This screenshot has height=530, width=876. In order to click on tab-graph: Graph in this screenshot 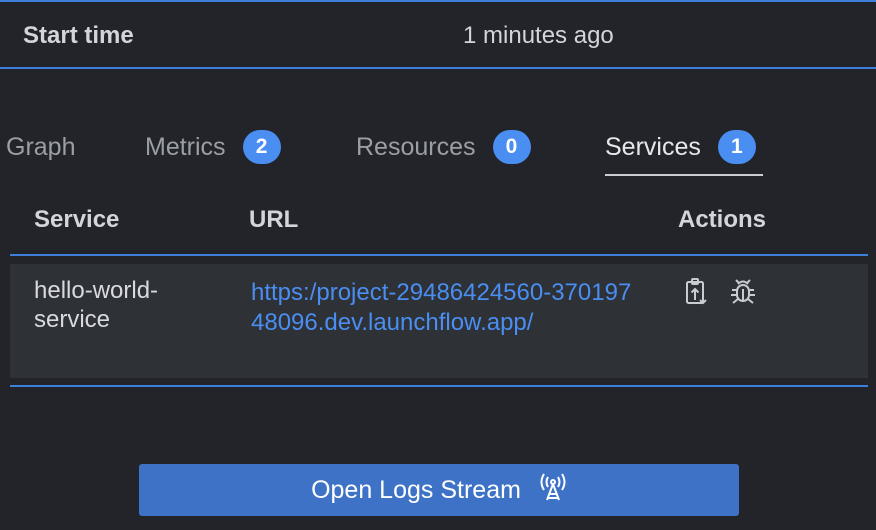, I will do `click(40, 148)`.